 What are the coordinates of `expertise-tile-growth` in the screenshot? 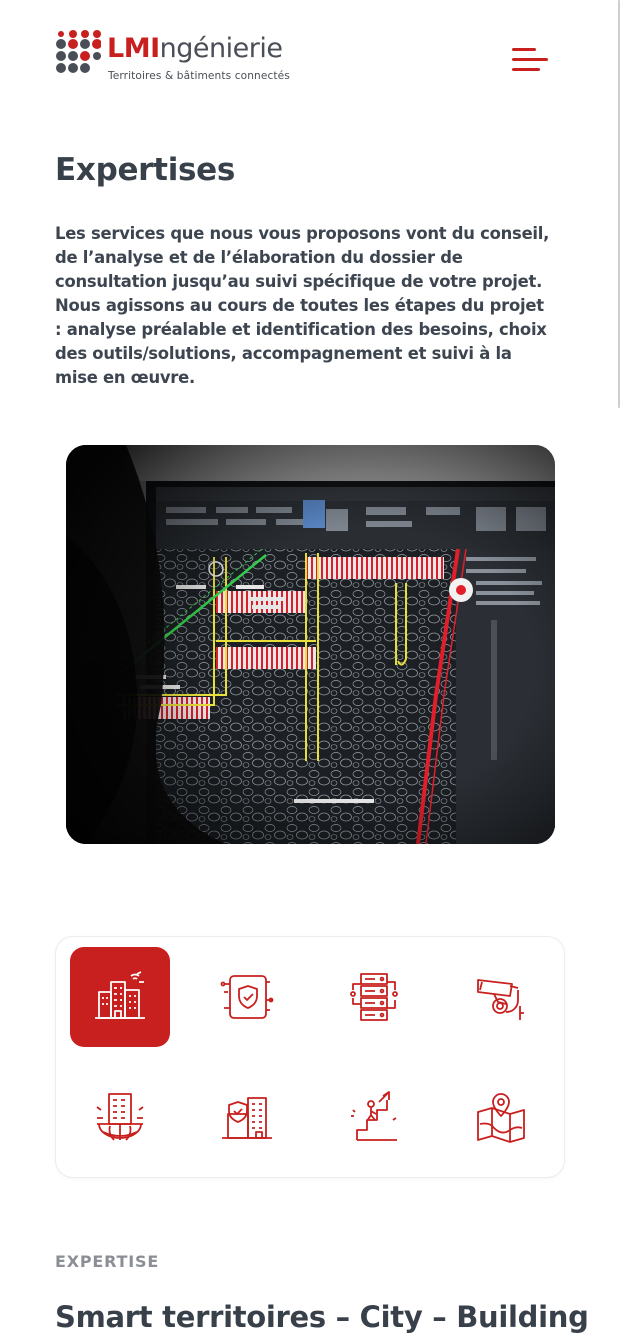 It's located at (374, 1117).